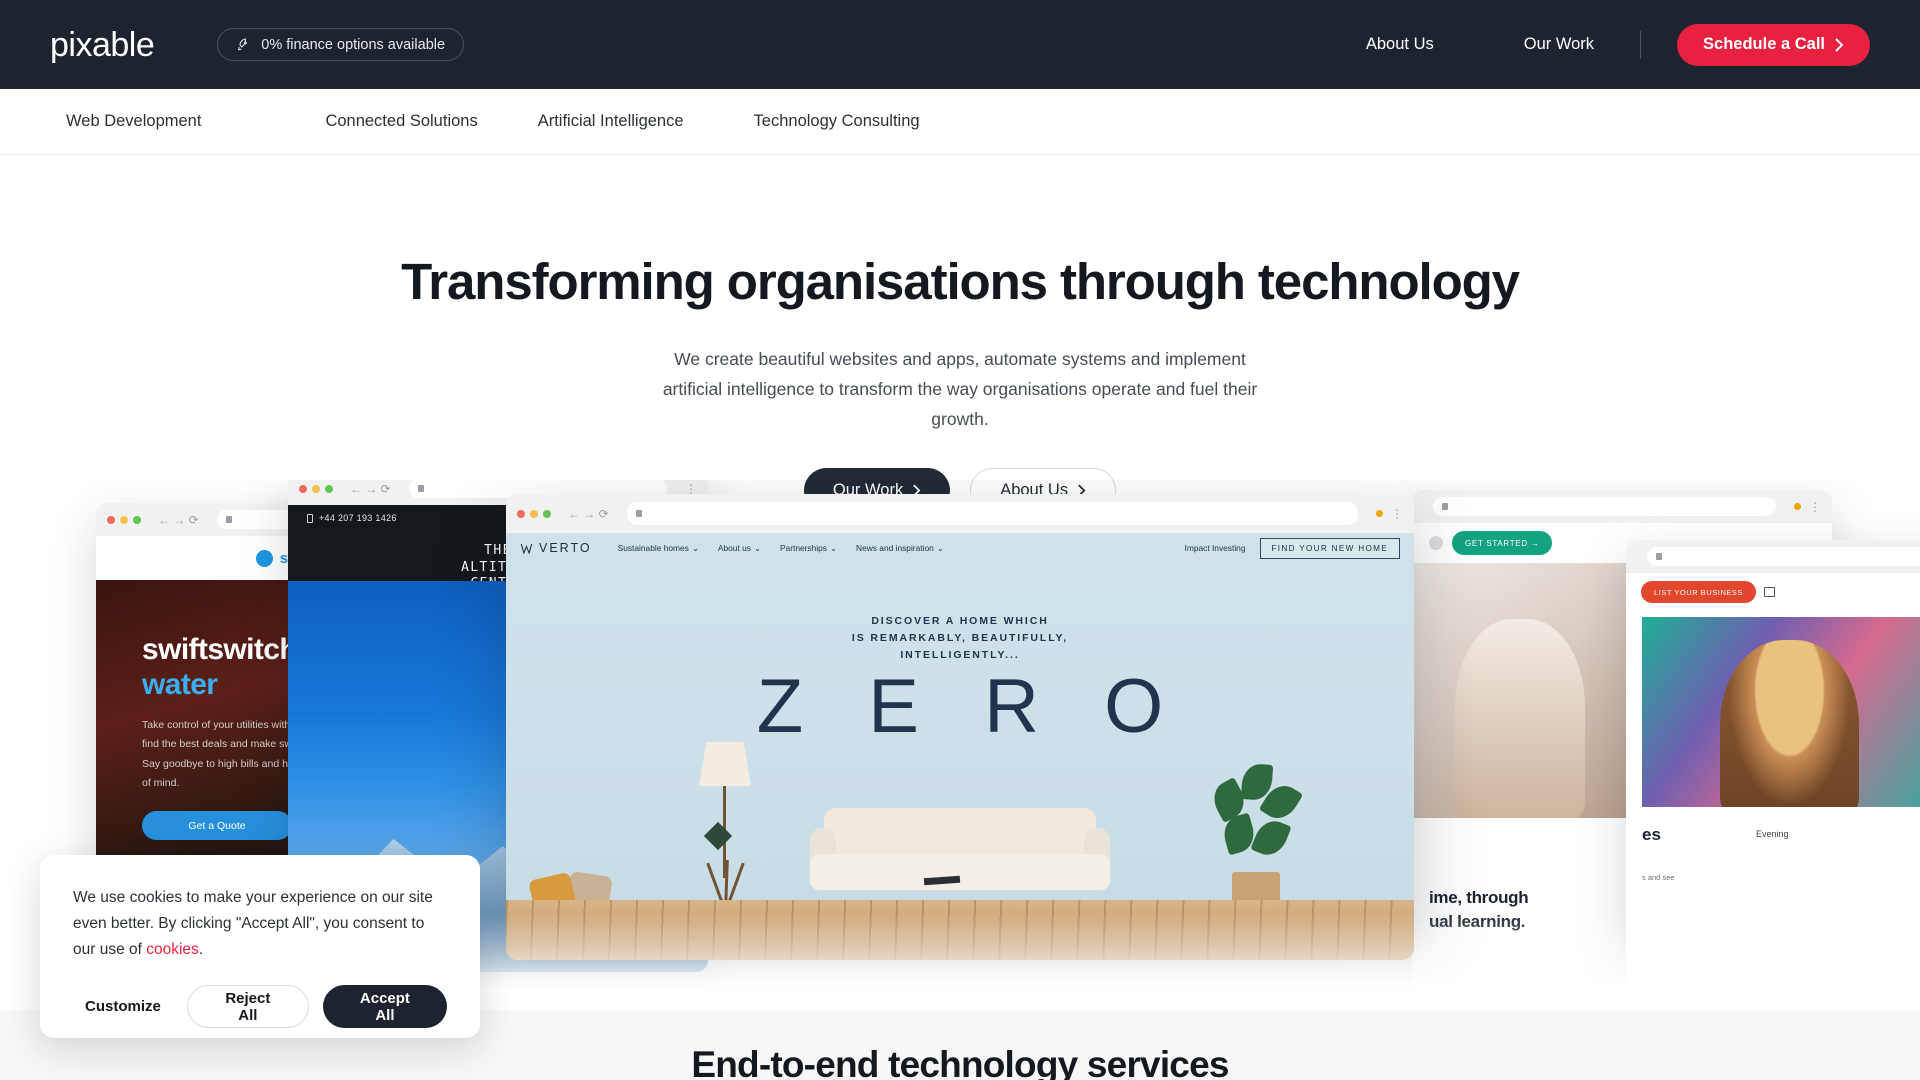  I want to click on finance-badge-label: 0% finance options available, so click(353, 44).